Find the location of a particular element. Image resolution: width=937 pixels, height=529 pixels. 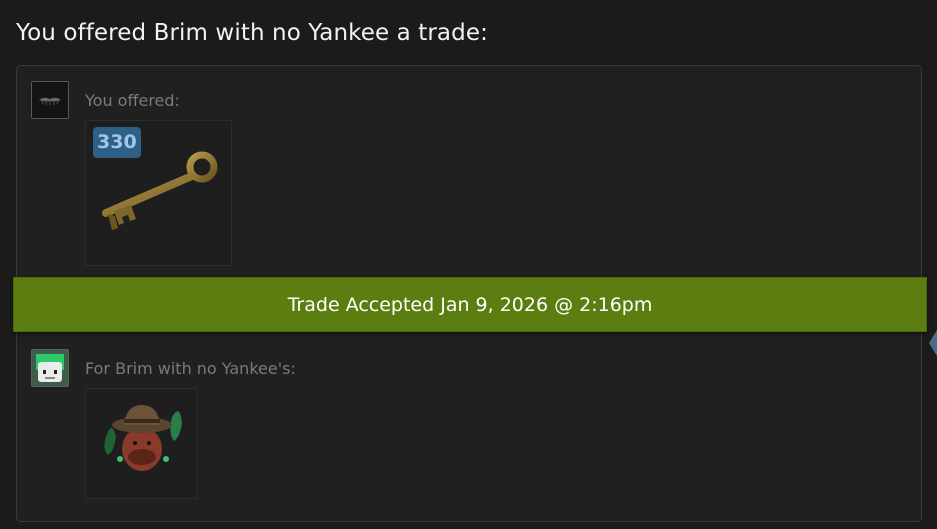

quantity-badge: 330 is located at coordinates (117, 142).